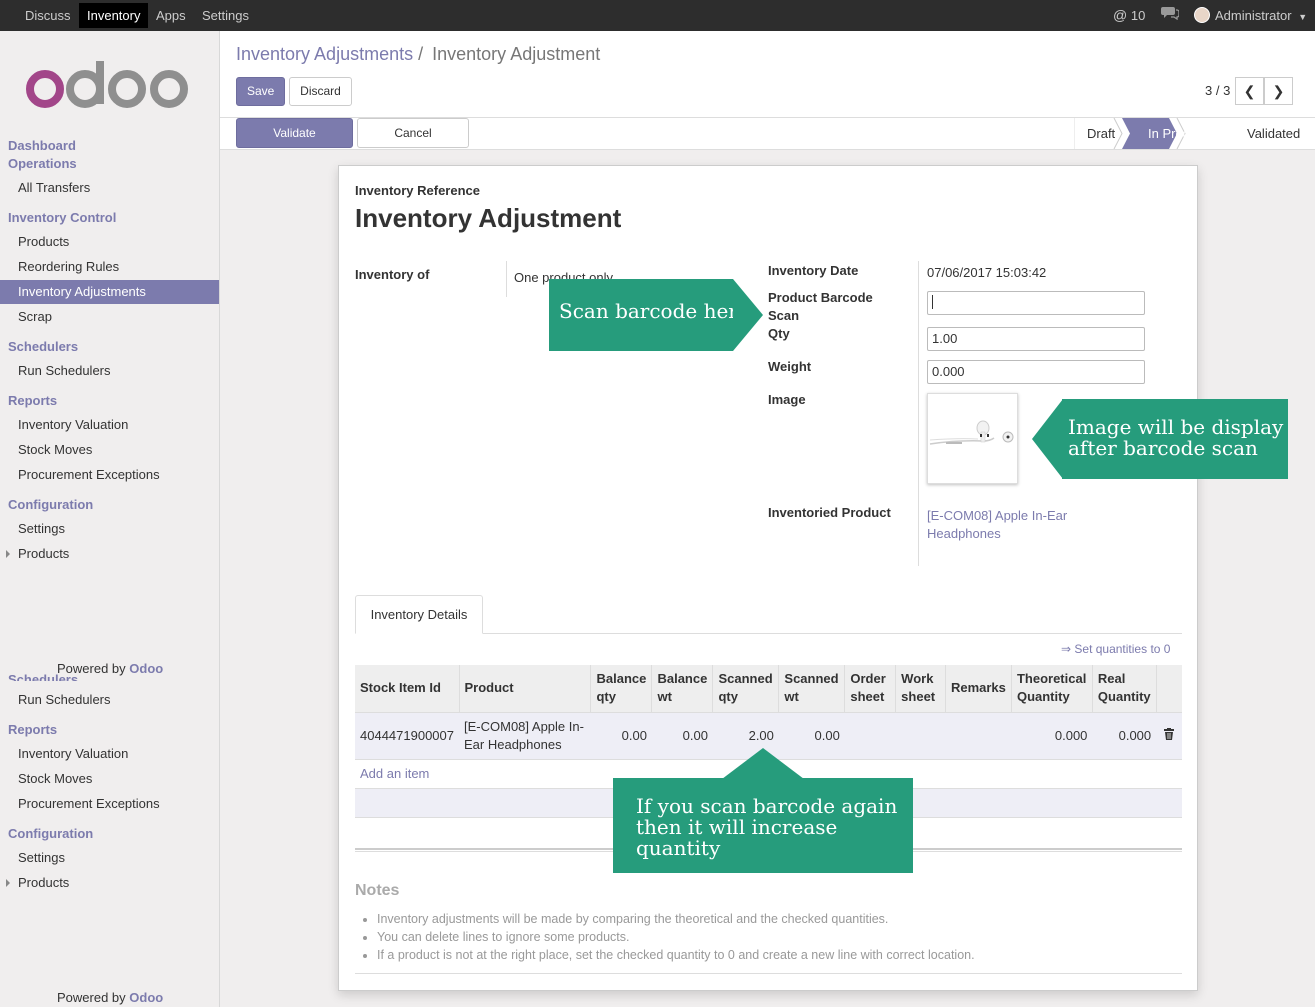 The image size is (1315, 1007). What do you see at coordinates (8, 883) in the screenshot?
I see `caret-right-icon` at bounding box center [8, 883].